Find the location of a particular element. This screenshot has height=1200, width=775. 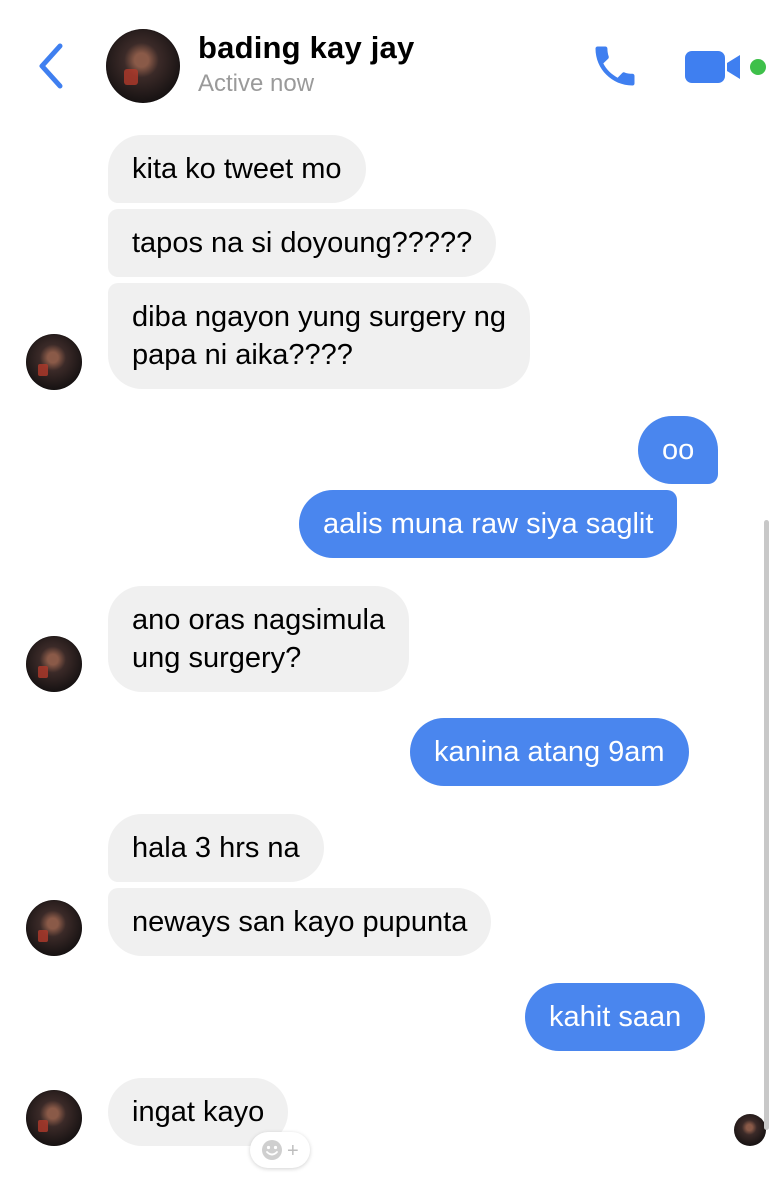

scrollbar is located at coordinates (766, 825).